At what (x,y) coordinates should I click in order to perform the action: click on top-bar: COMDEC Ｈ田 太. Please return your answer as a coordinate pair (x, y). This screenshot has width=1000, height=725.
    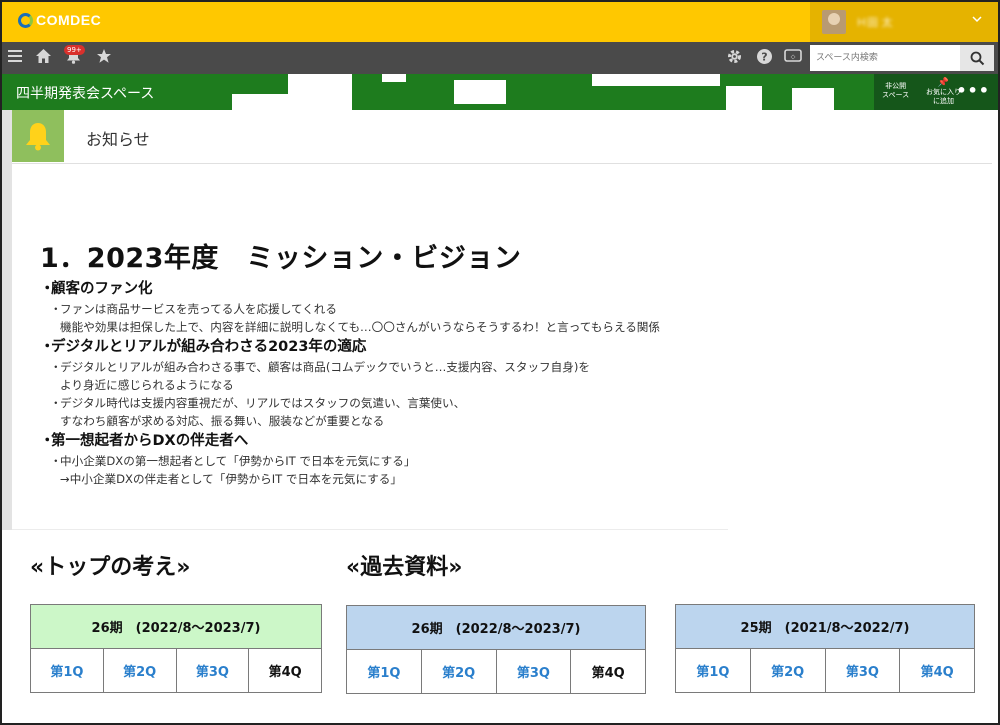
    Looking at the image, I should click on (500, 22).